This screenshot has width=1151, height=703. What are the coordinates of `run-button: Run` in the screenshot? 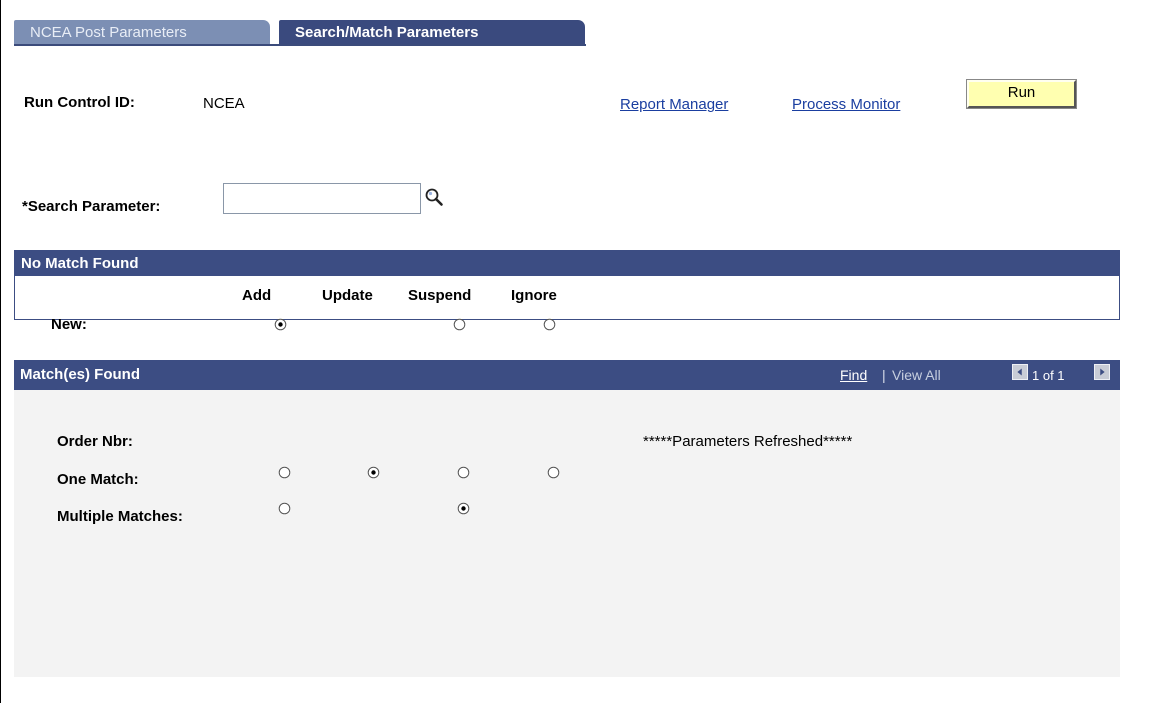 It's located at (1021, 94).